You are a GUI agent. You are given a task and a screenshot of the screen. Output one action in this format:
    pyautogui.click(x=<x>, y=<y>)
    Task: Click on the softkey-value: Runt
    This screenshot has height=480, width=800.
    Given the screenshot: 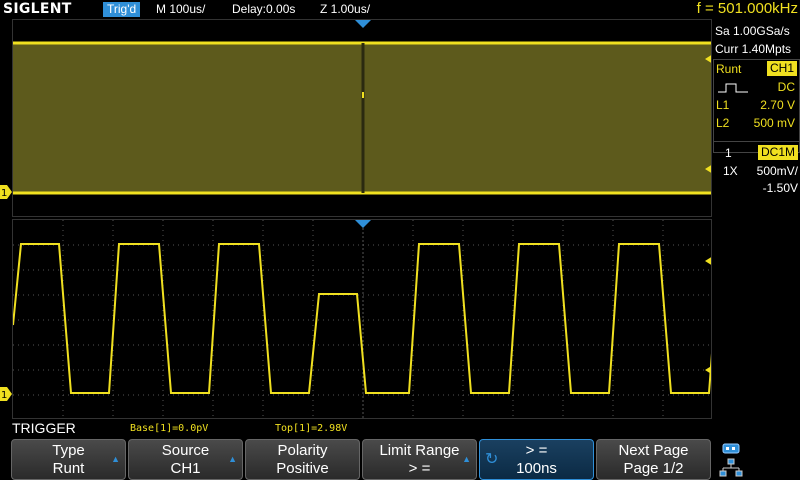 What is the action you would take?
    pyautogui.click(x=68, y=468)
    